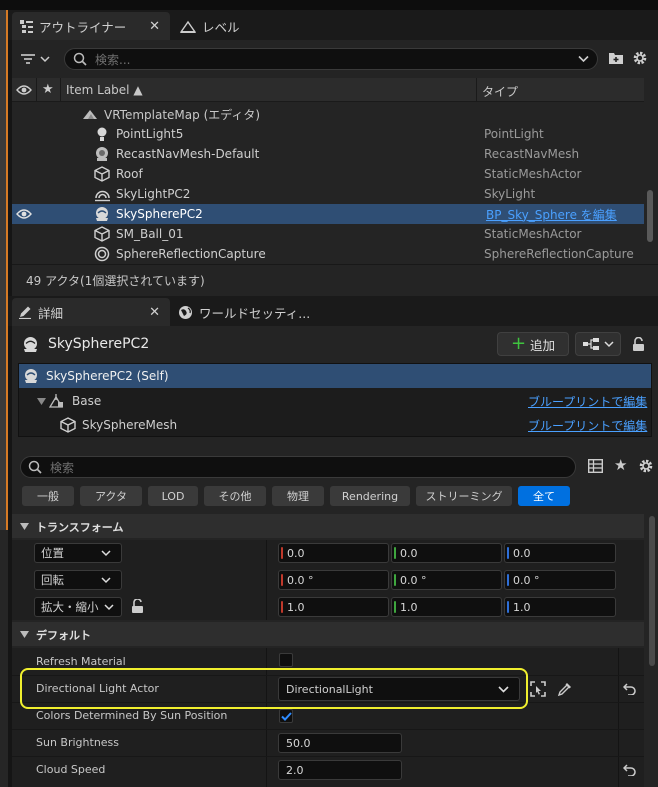 The height and width of the screenshot is (787, 658). What do you see at coordinates (565, 689) in the screenshot?
I see `eyedropper-icon` at bounding box center [565, 689].